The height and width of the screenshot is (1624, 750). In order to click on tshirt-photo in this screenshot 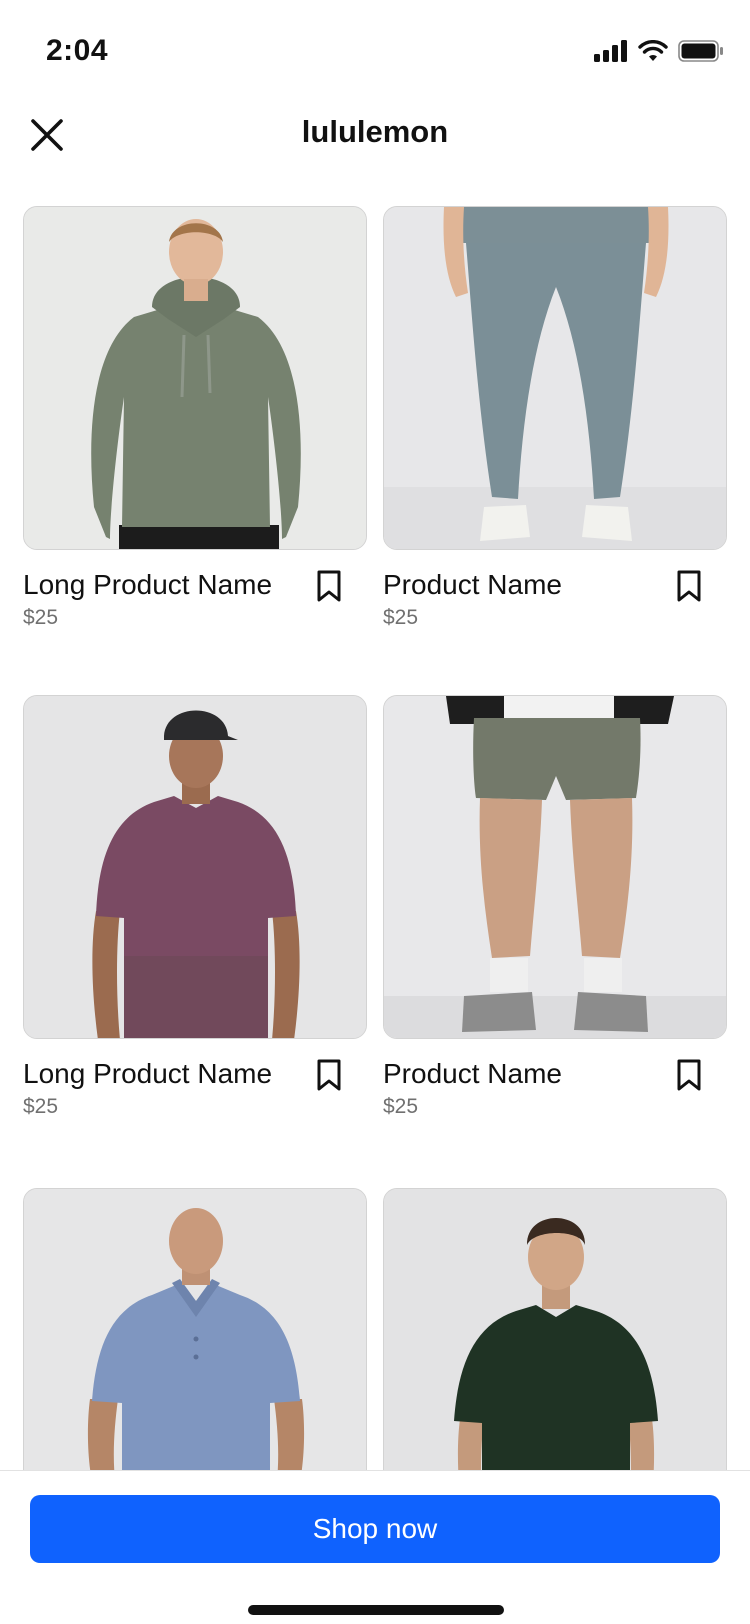, I will do `click(195, 867)`.